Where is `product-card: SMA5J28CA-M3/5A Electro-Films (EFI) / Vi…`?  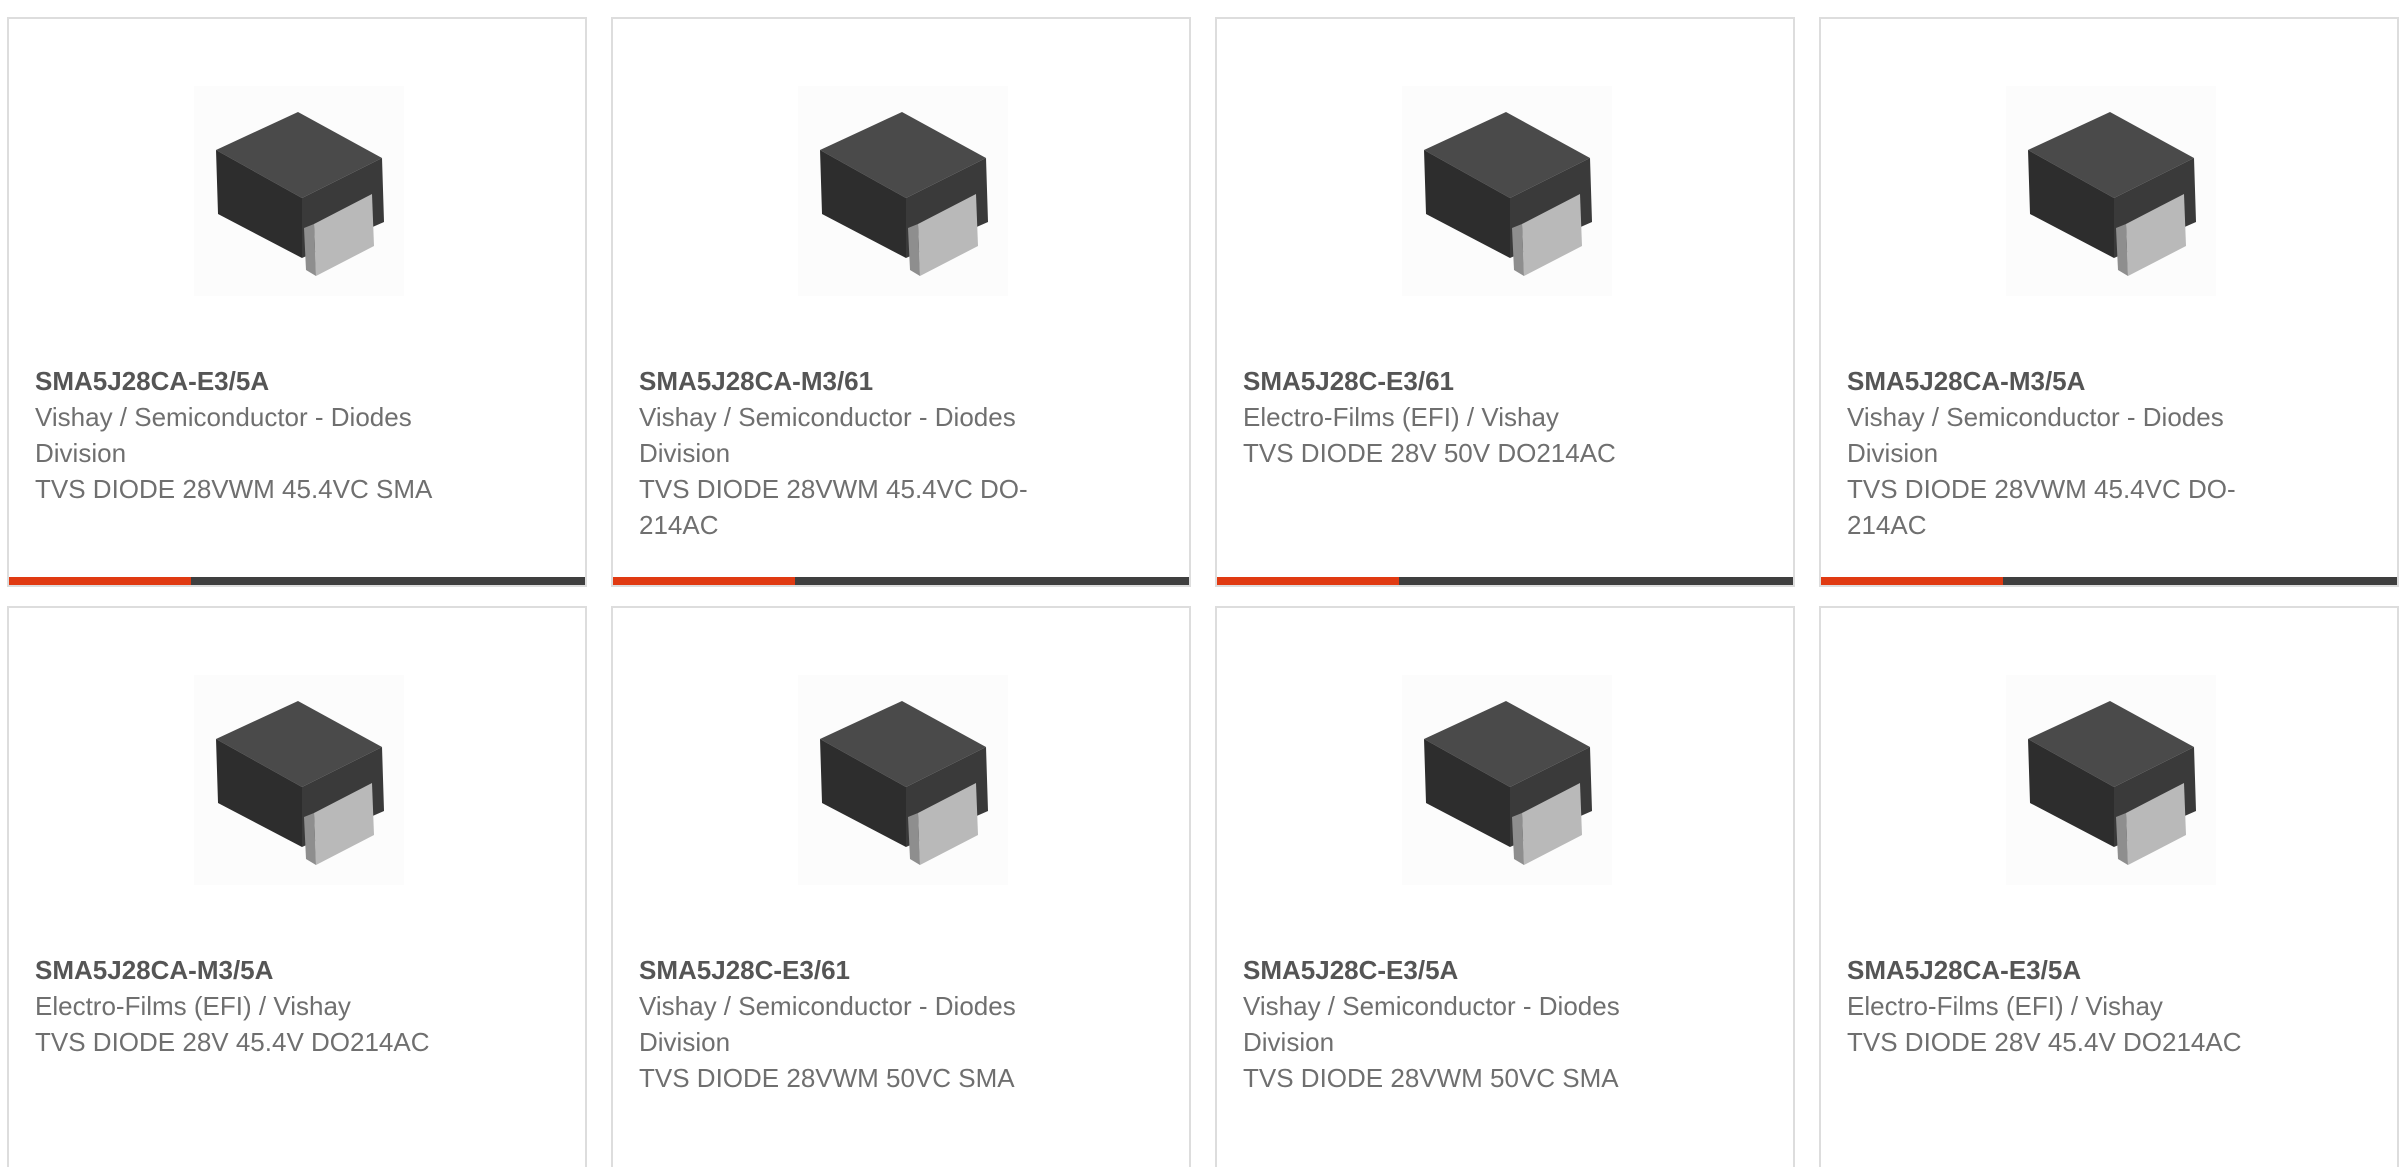
product-card: SMA5J28CA-M3/5A Electro-Films (EFI) / Vi… is located at coordinates (297, 886).